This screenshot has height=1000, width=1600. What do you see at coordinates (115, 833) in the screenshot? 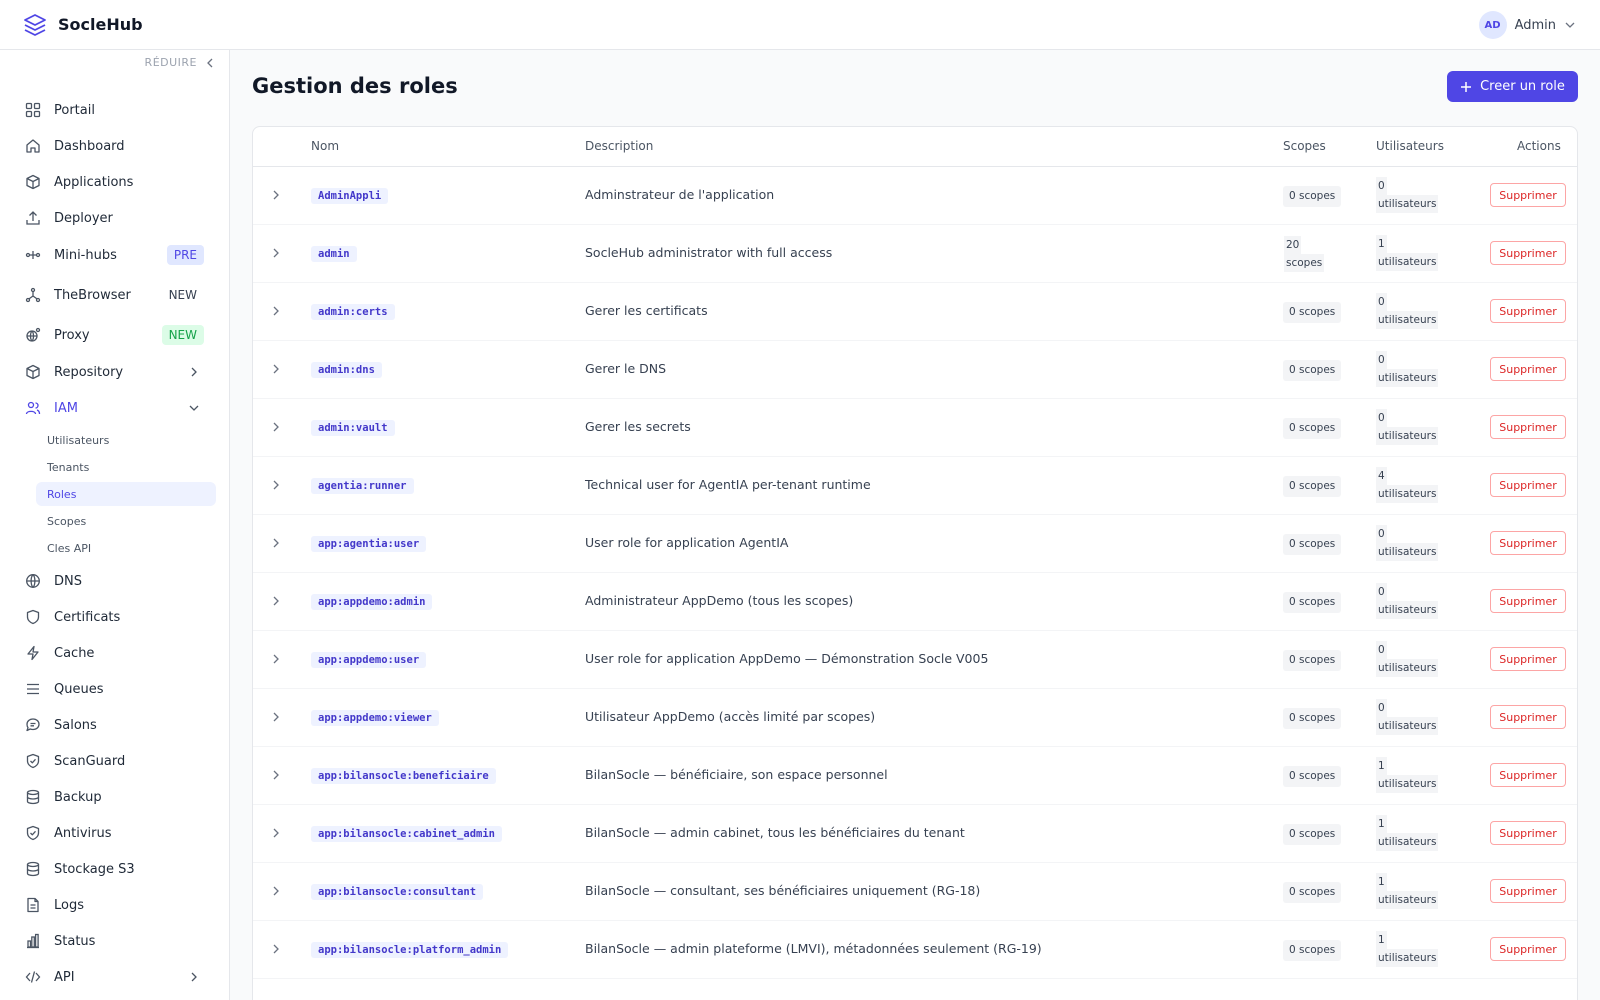
I see `sidebar-item-antivirus: Antivirus` at bounding box center [115, 833].